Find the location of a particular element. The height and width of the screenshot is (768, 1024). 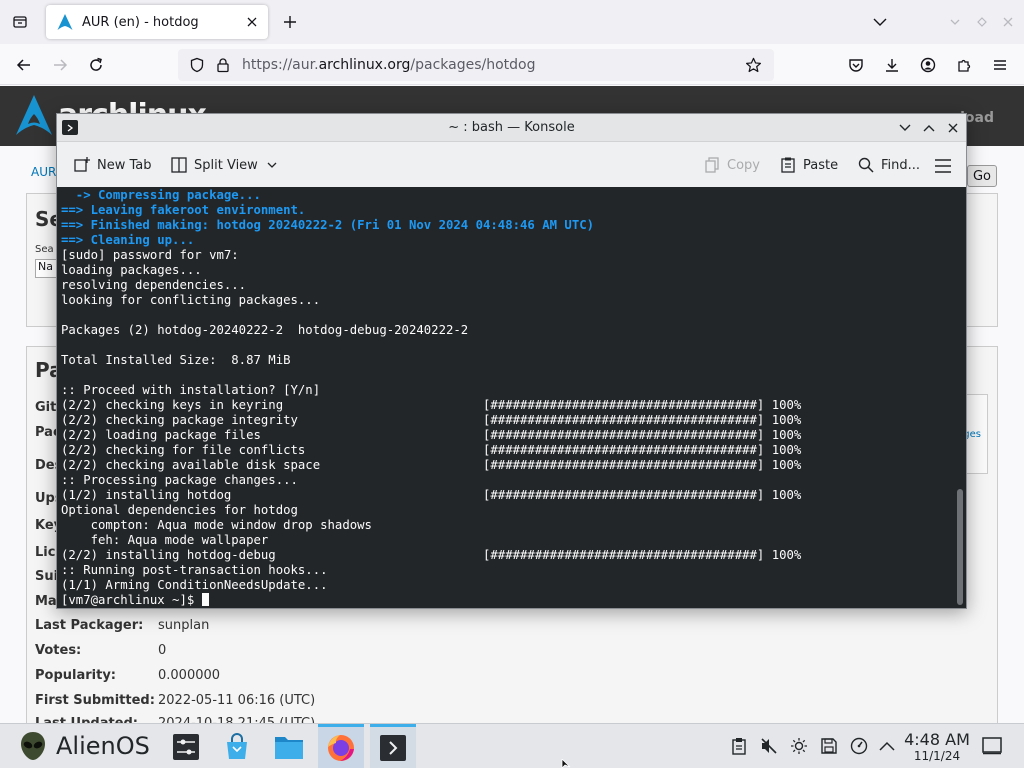

store-bag-icon is located at coordinates (237, 746).